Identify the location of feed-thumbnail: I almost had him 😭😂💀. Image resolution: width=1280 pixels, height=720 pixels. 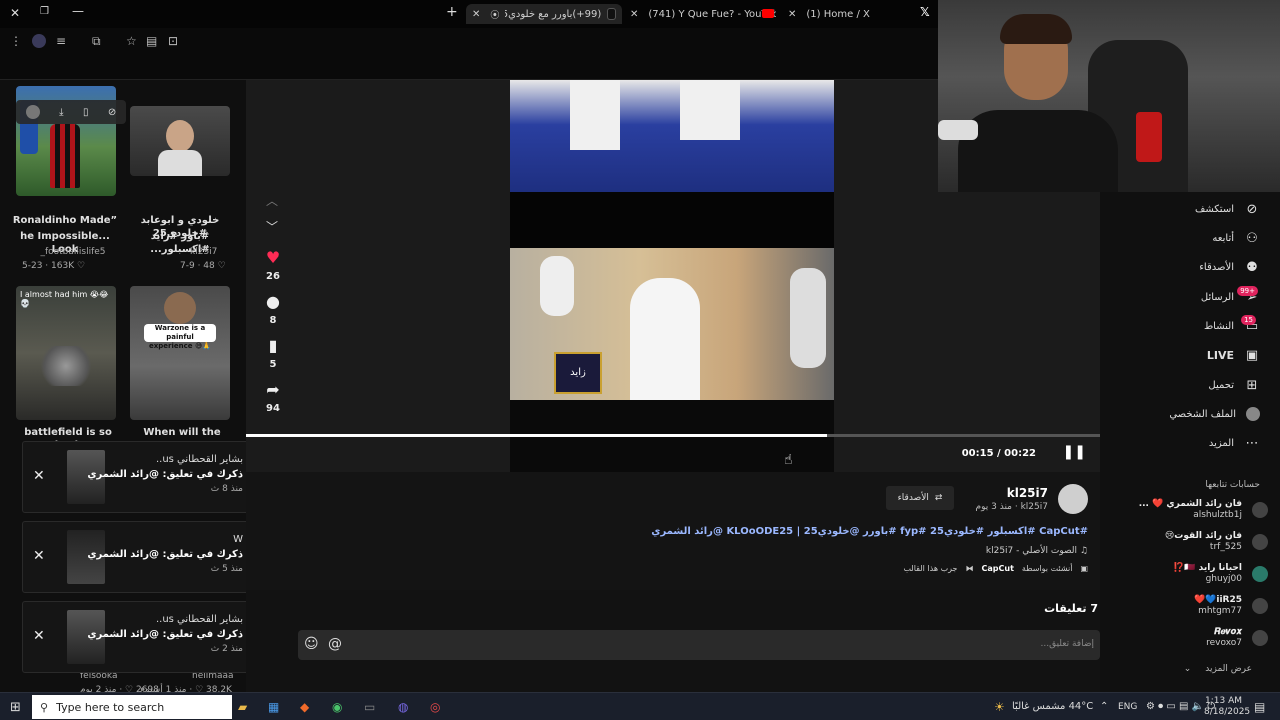
(66, 353).